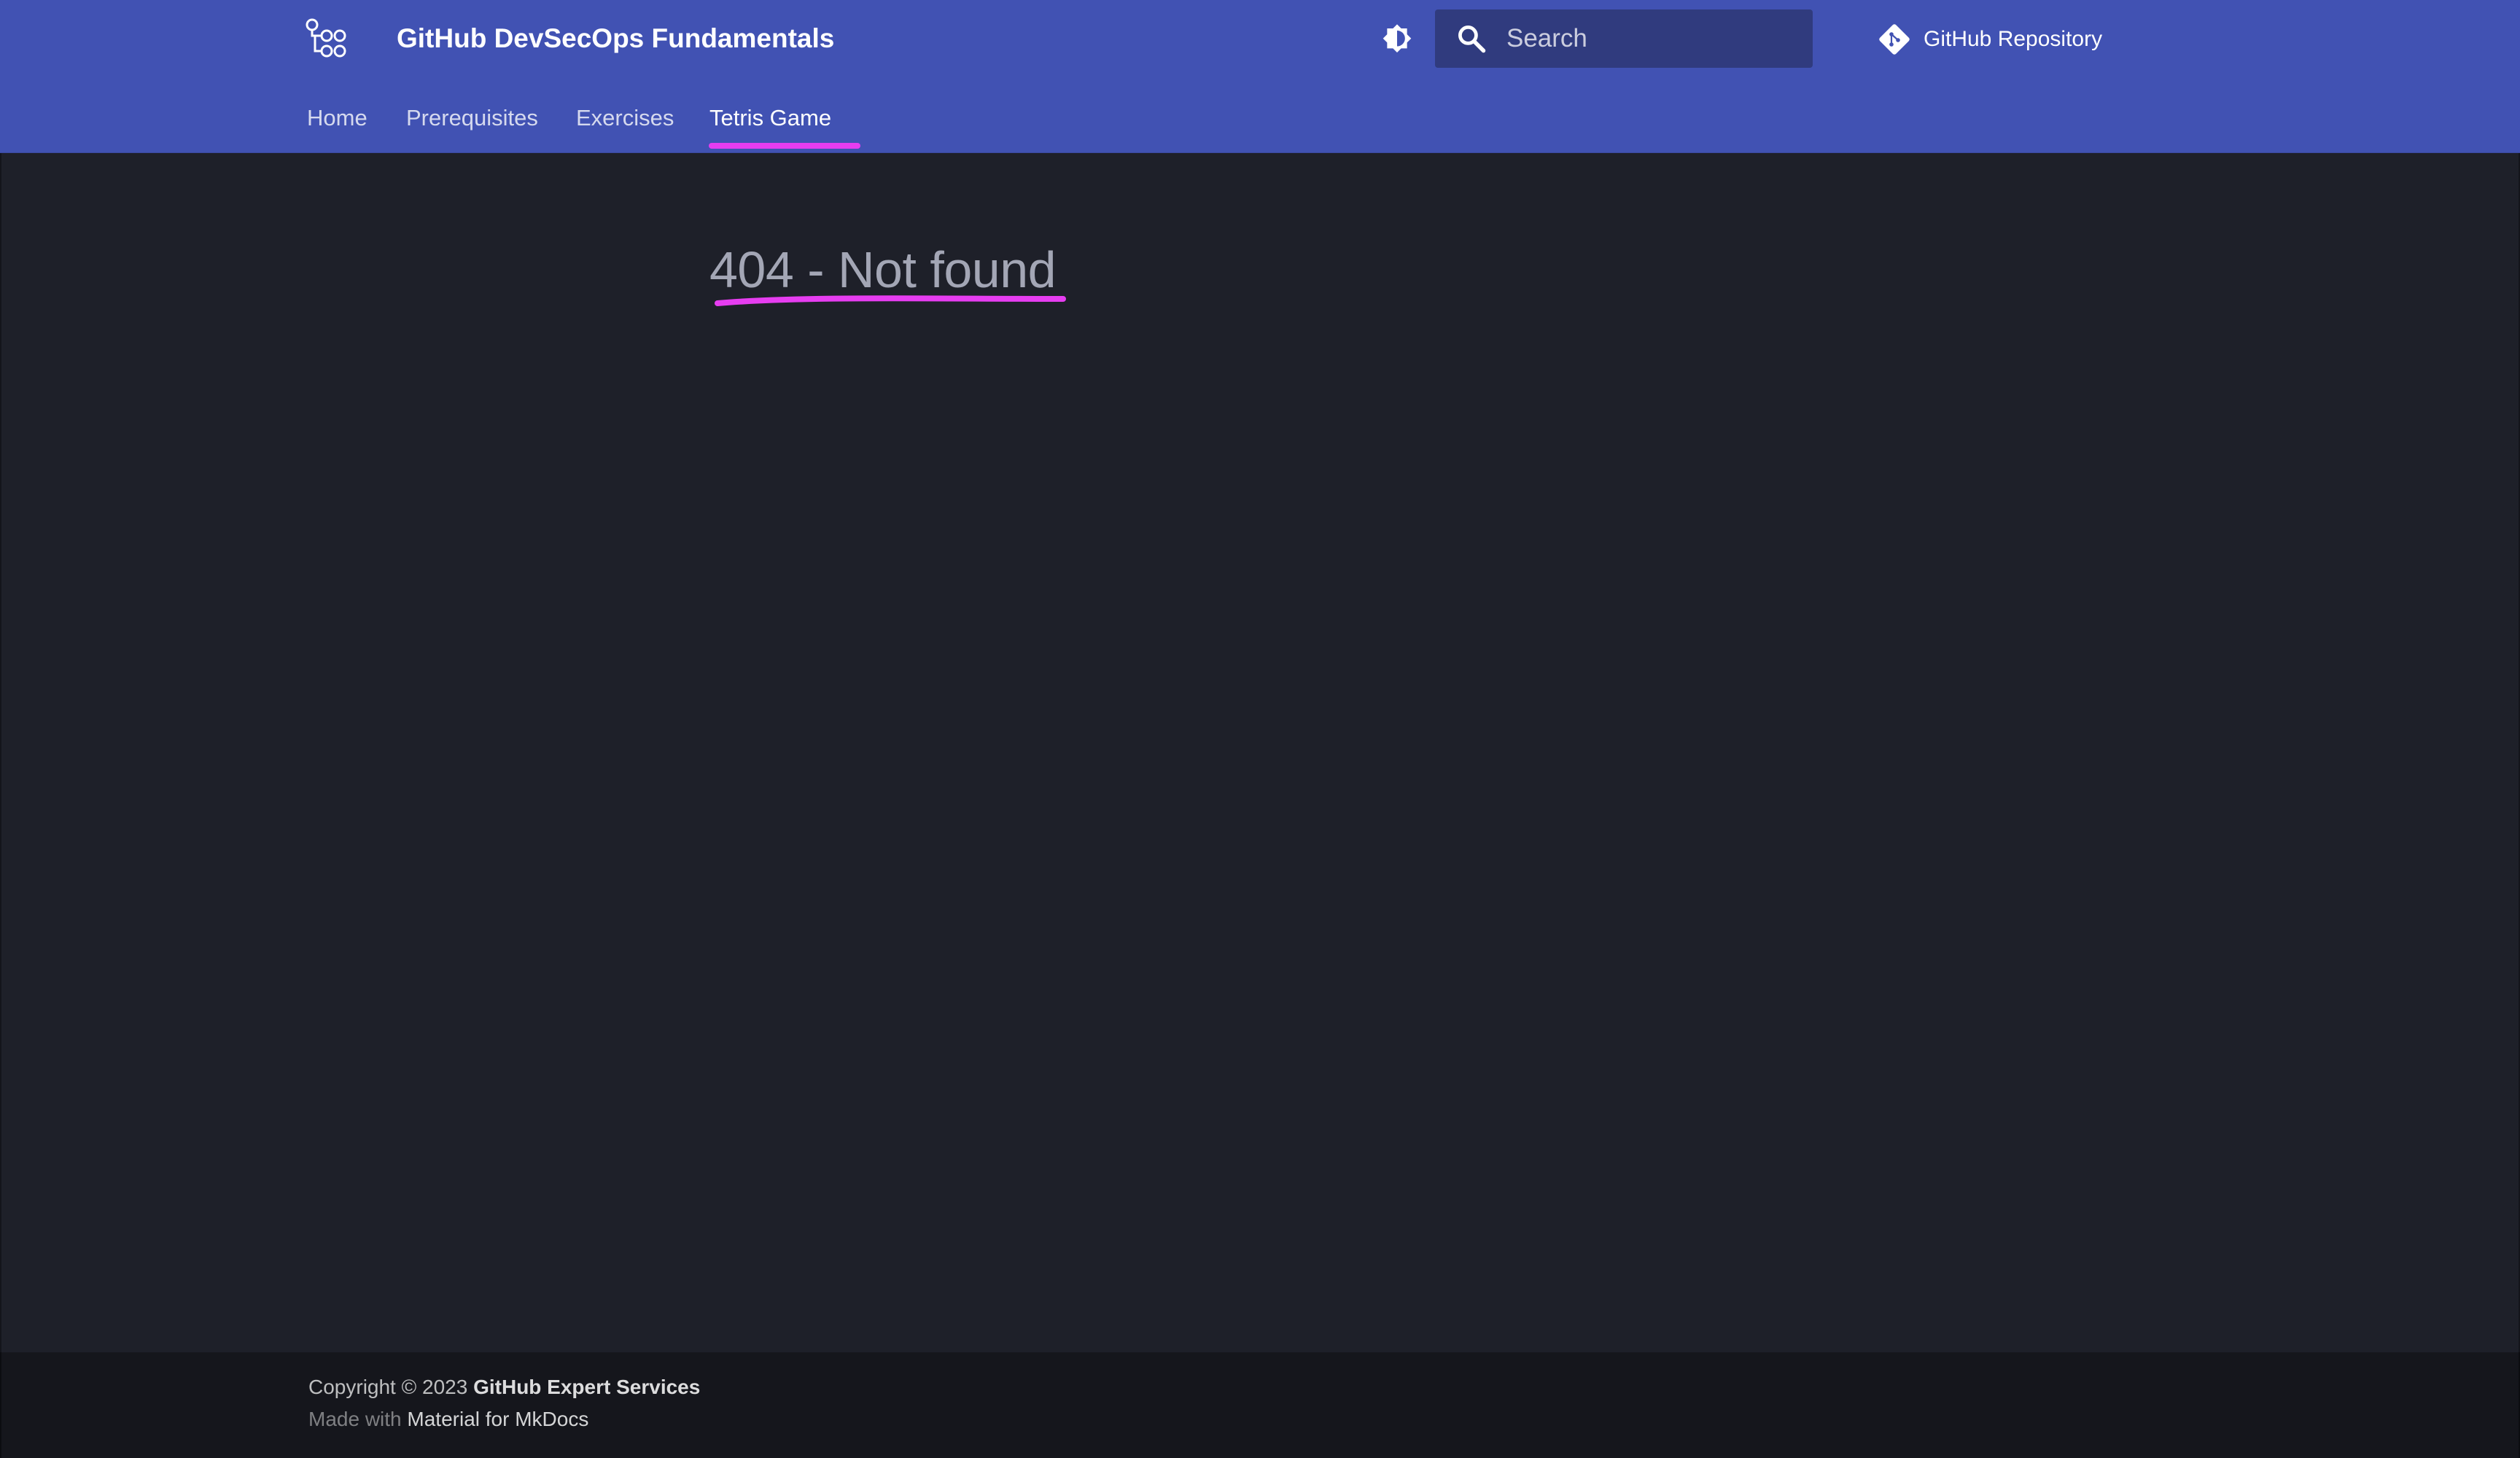  I want to click on site-header: GitHub DevSecOps Fundamentals GitHub, so click(1260, 43).